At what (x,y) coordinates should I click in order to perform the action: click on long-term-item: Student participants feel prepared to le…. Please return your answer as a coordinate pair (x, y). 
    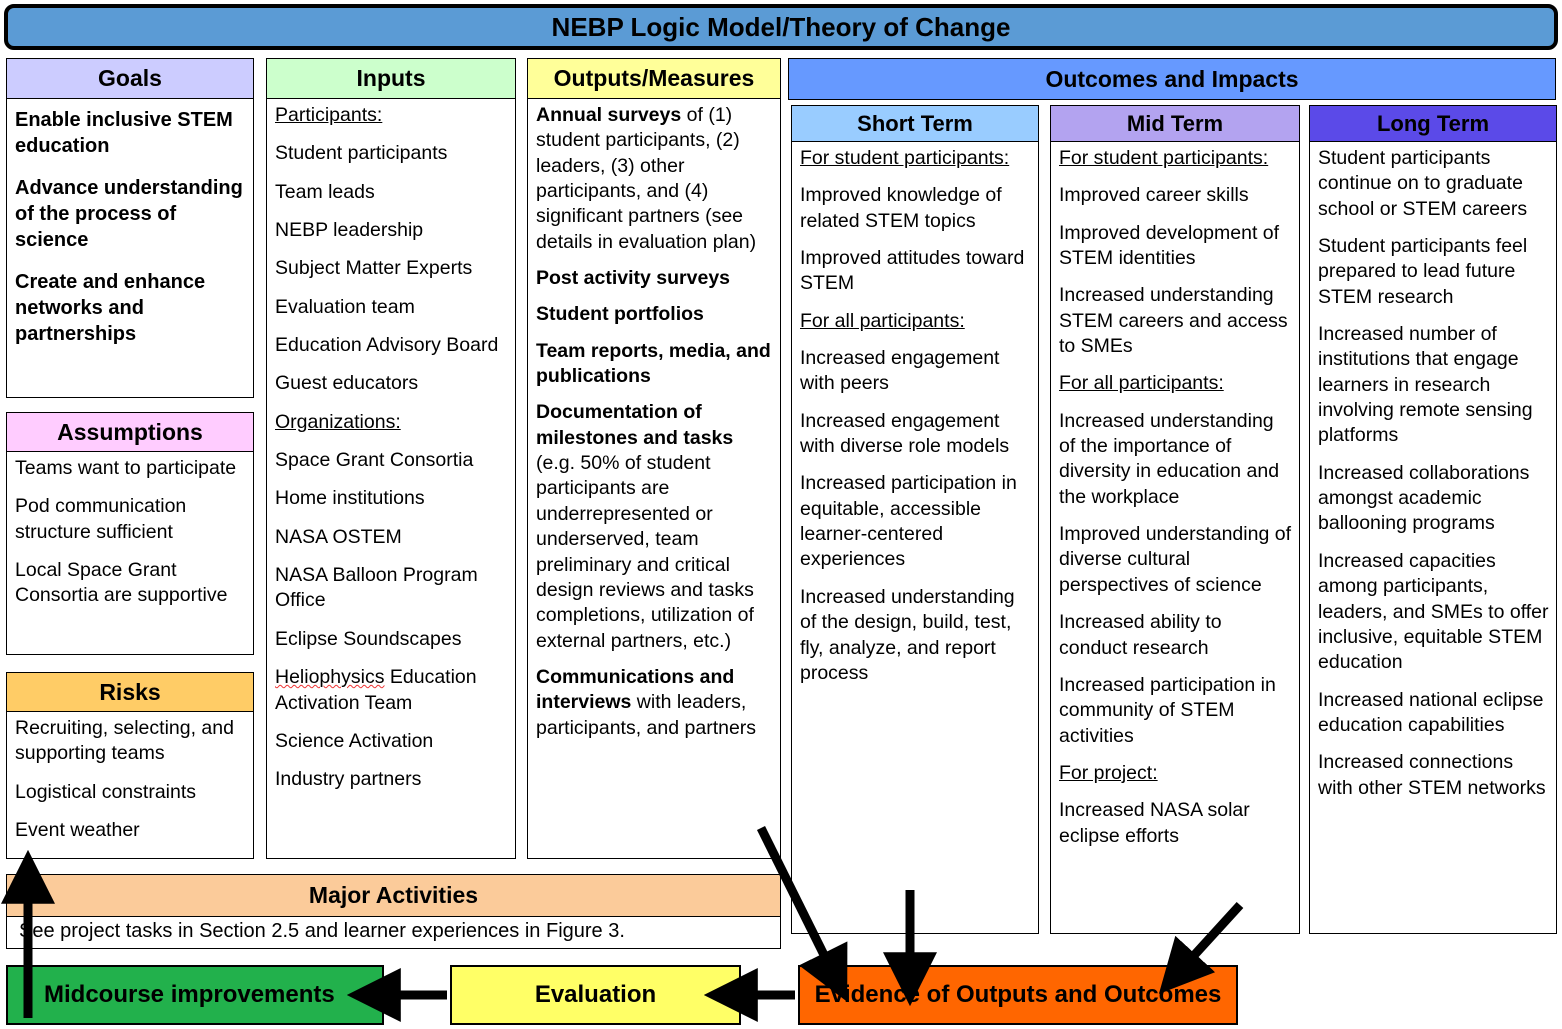
    Looking at the image, I should click on (1423, 271).